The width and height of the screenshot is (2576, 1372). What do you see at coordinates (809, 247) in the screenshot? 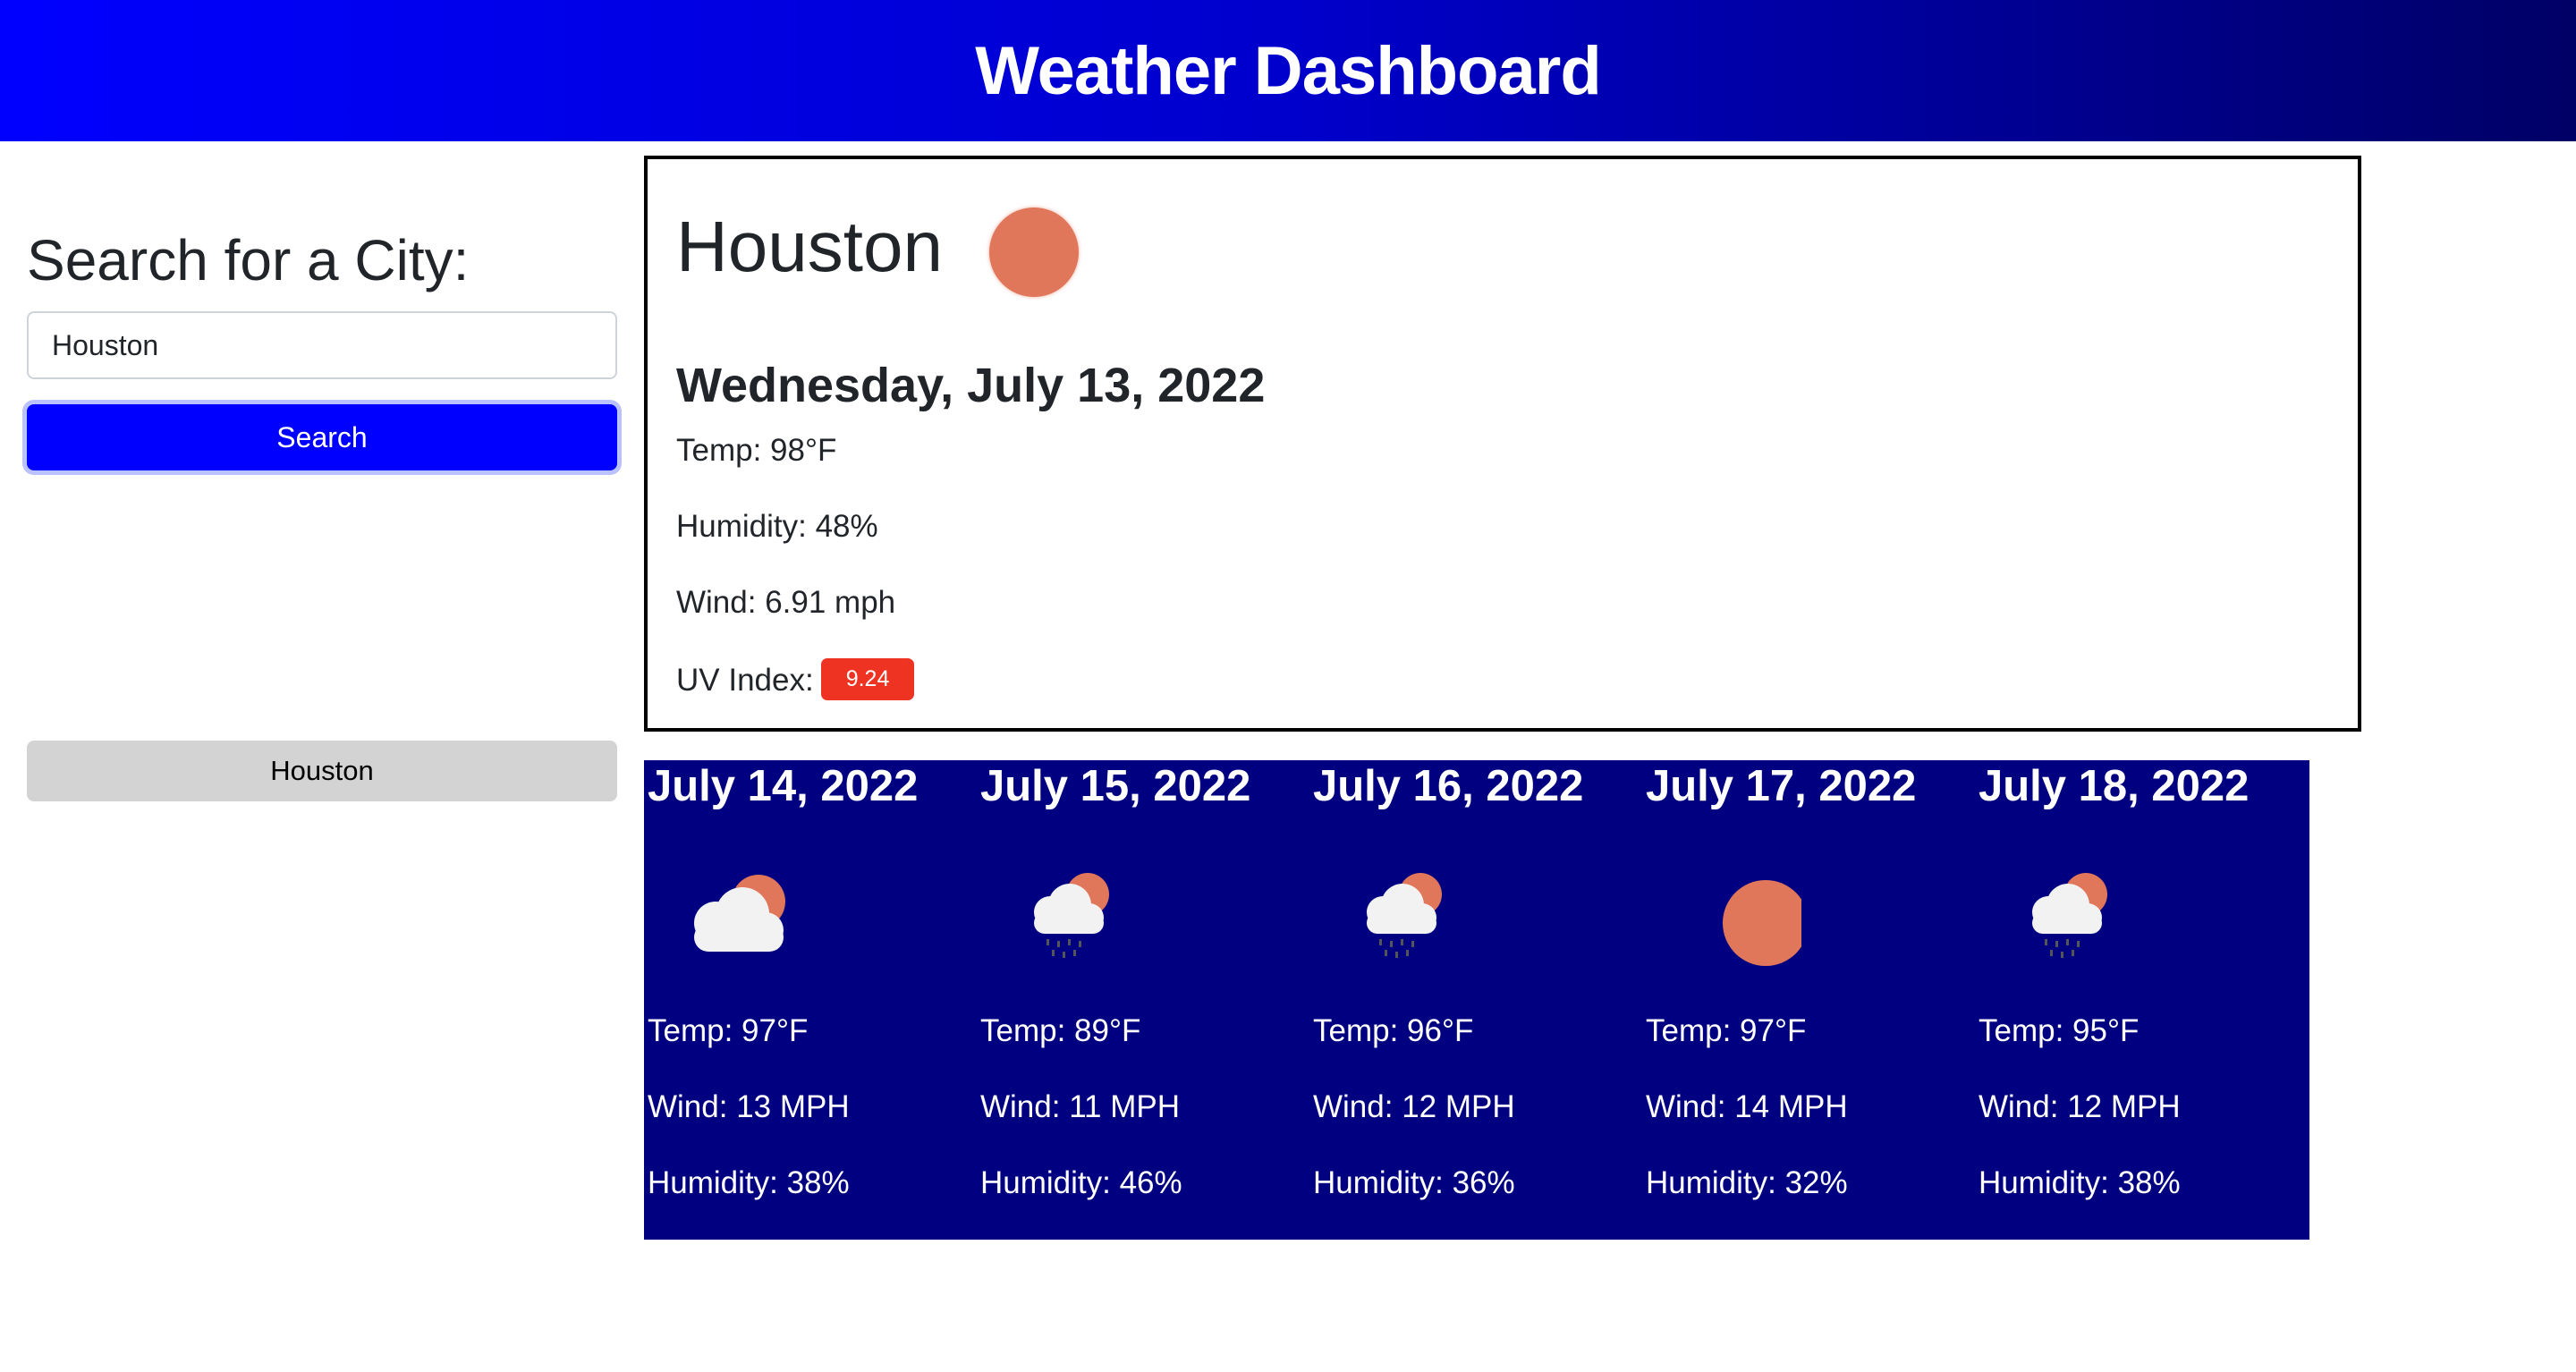
I see `current-city-name: Houston` at bounding box center [809, 247].